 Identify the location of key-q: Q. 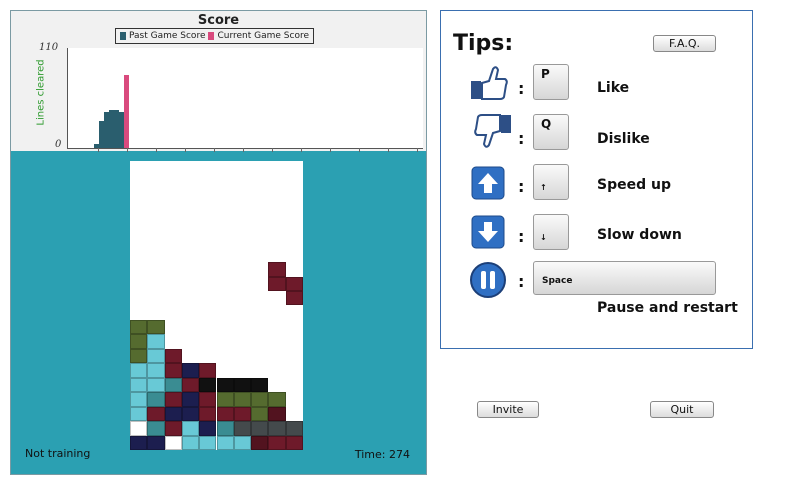
(551, 132).